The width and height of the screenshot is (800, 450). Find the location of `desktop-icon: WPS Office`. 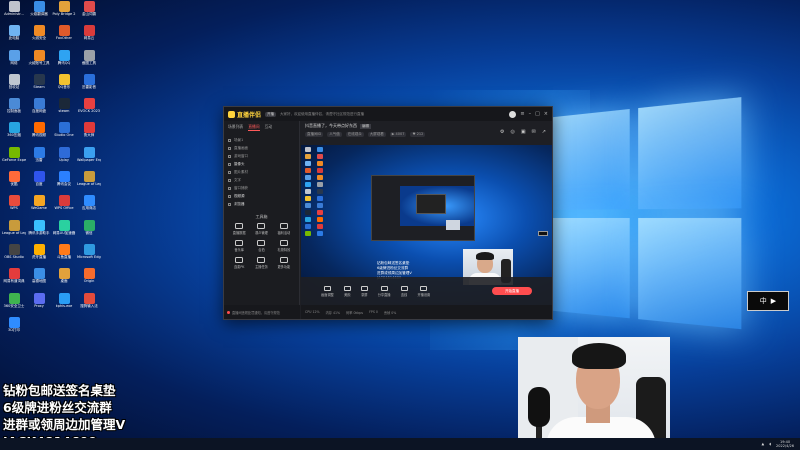

desktop-icon: WPS Office is located at coordinates (64, 206).